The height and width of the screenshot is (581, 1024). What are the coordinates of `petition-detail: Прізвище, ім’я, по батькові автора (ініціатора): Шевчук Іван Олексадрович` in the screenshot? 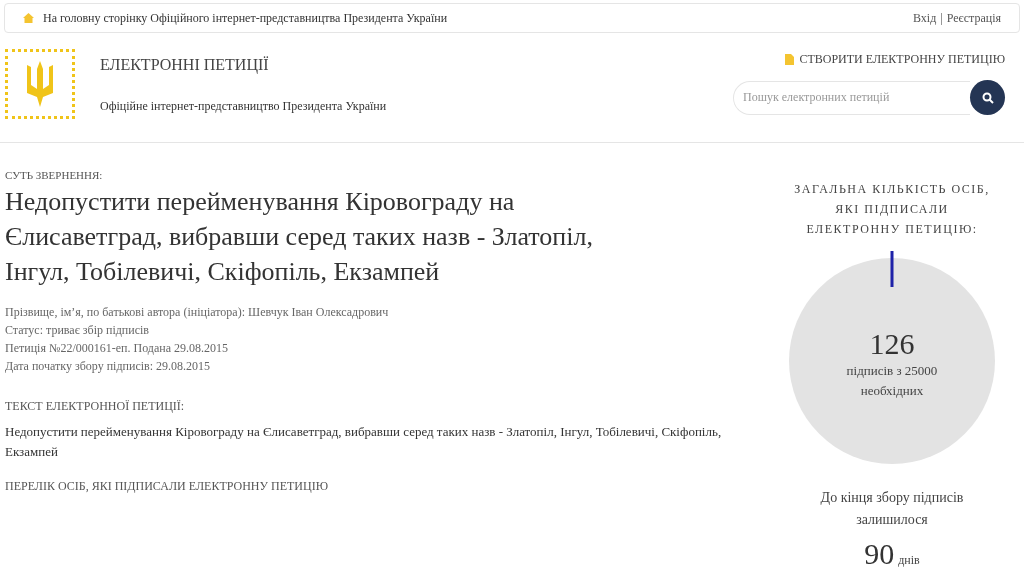 It's located at (197, 312).